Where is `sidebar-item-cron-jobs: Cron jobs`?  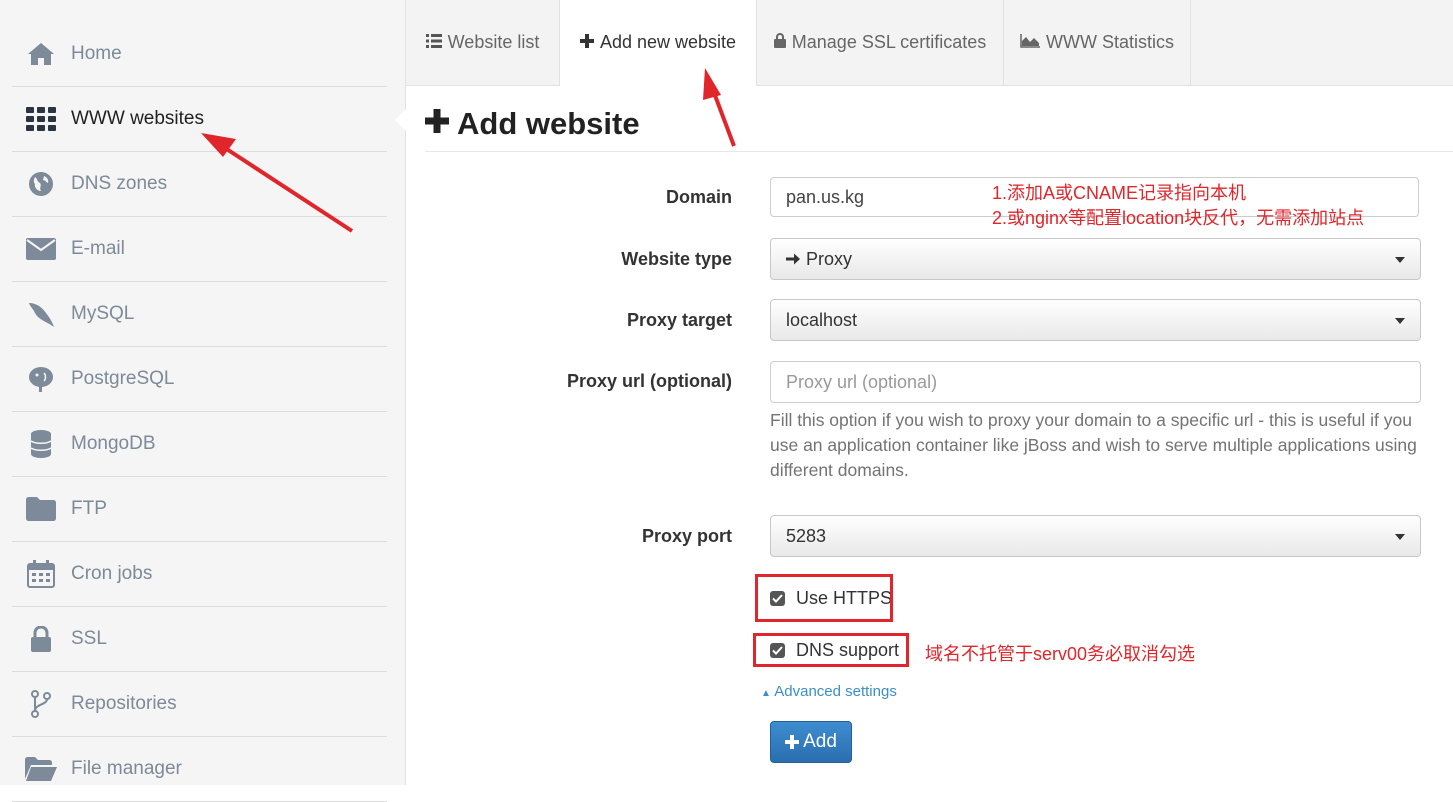
sidebar-item-cron-jobs: Cron jobs is located at coordinates (199, 574).